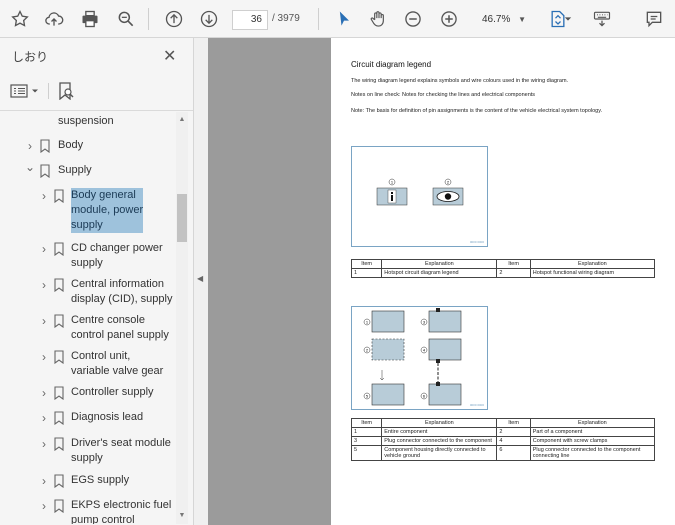 This screenshot has width=675, height=525. Describe the element at coordinates (424, 322) in the screenshot. I see `callout-3: 3` at that location.